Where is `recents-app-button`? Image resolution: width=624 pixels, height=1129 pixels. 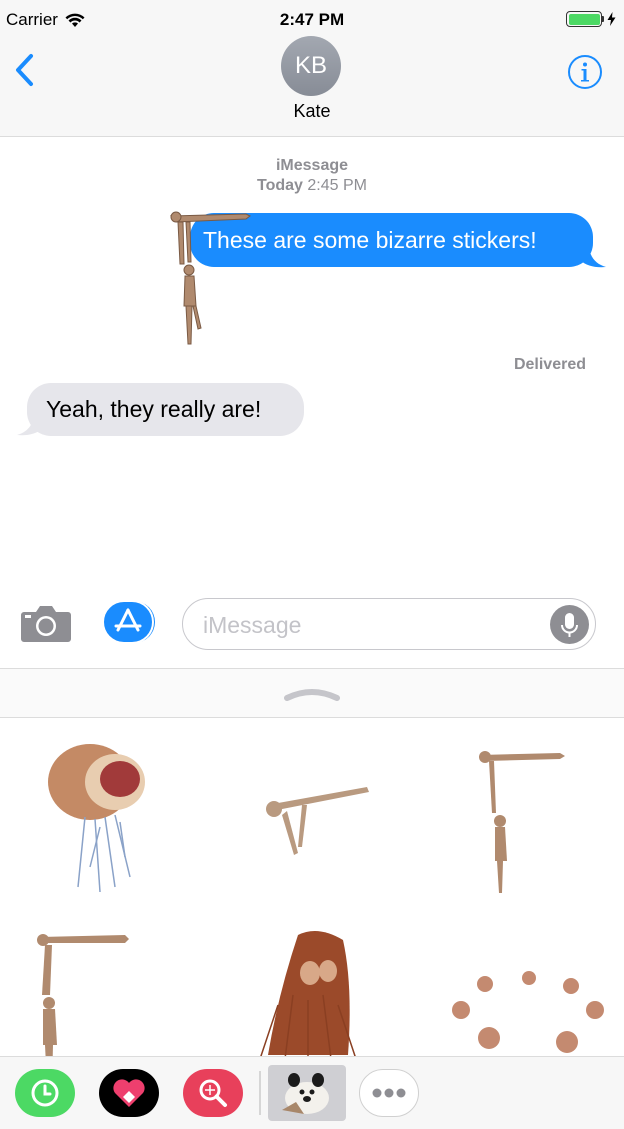
recents-app-button is located at coordinates (45, 1093).